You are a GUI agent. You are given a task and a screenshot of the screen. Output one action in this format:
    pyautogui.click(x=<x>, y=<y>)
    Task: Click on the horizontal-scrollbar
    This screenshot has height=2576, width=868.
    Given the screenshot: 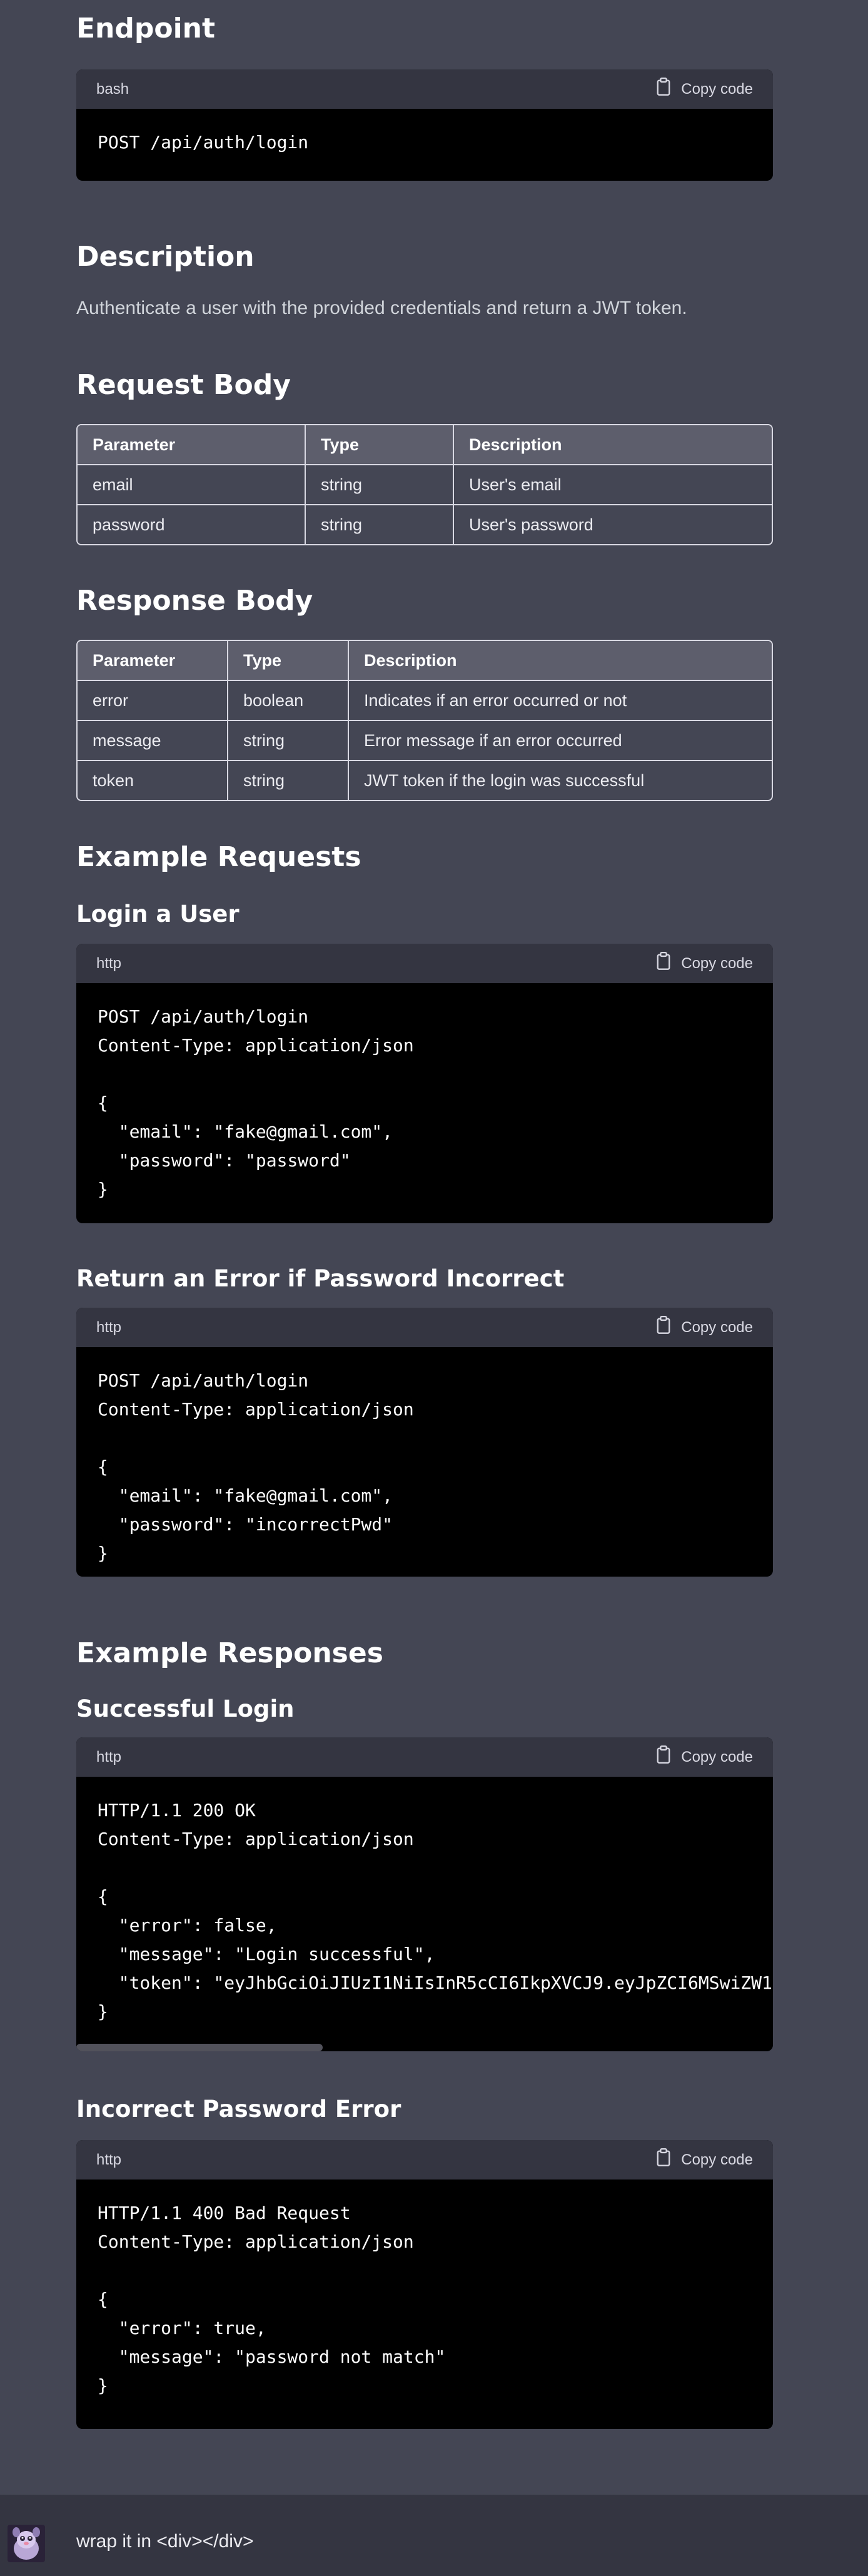 What is the action you would take?
    pyautogui.click(x=200, y=2047)
    